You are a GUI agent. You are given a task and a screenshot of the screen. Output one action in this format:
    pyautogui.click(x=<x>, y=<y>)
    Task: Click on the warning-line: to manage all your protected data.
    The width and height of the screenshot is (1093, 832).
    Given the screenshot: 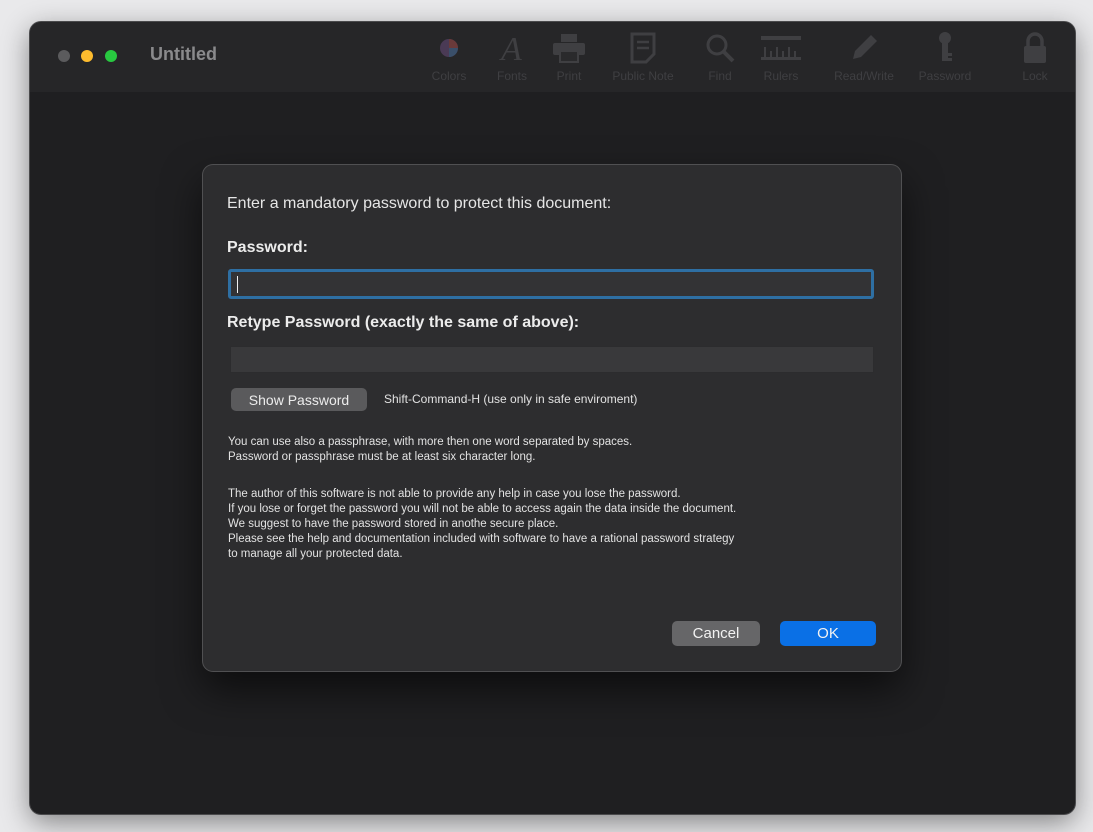 What is the action you would take?
    pyautogui.click(x=315, y=554)
    